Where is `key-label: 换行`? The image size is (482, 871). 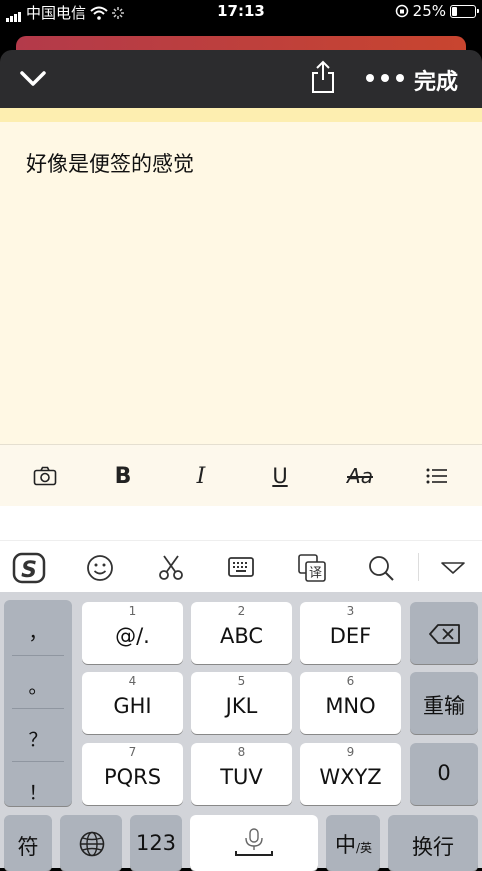 key-label: 换行 is located at coordinates (433, 847).